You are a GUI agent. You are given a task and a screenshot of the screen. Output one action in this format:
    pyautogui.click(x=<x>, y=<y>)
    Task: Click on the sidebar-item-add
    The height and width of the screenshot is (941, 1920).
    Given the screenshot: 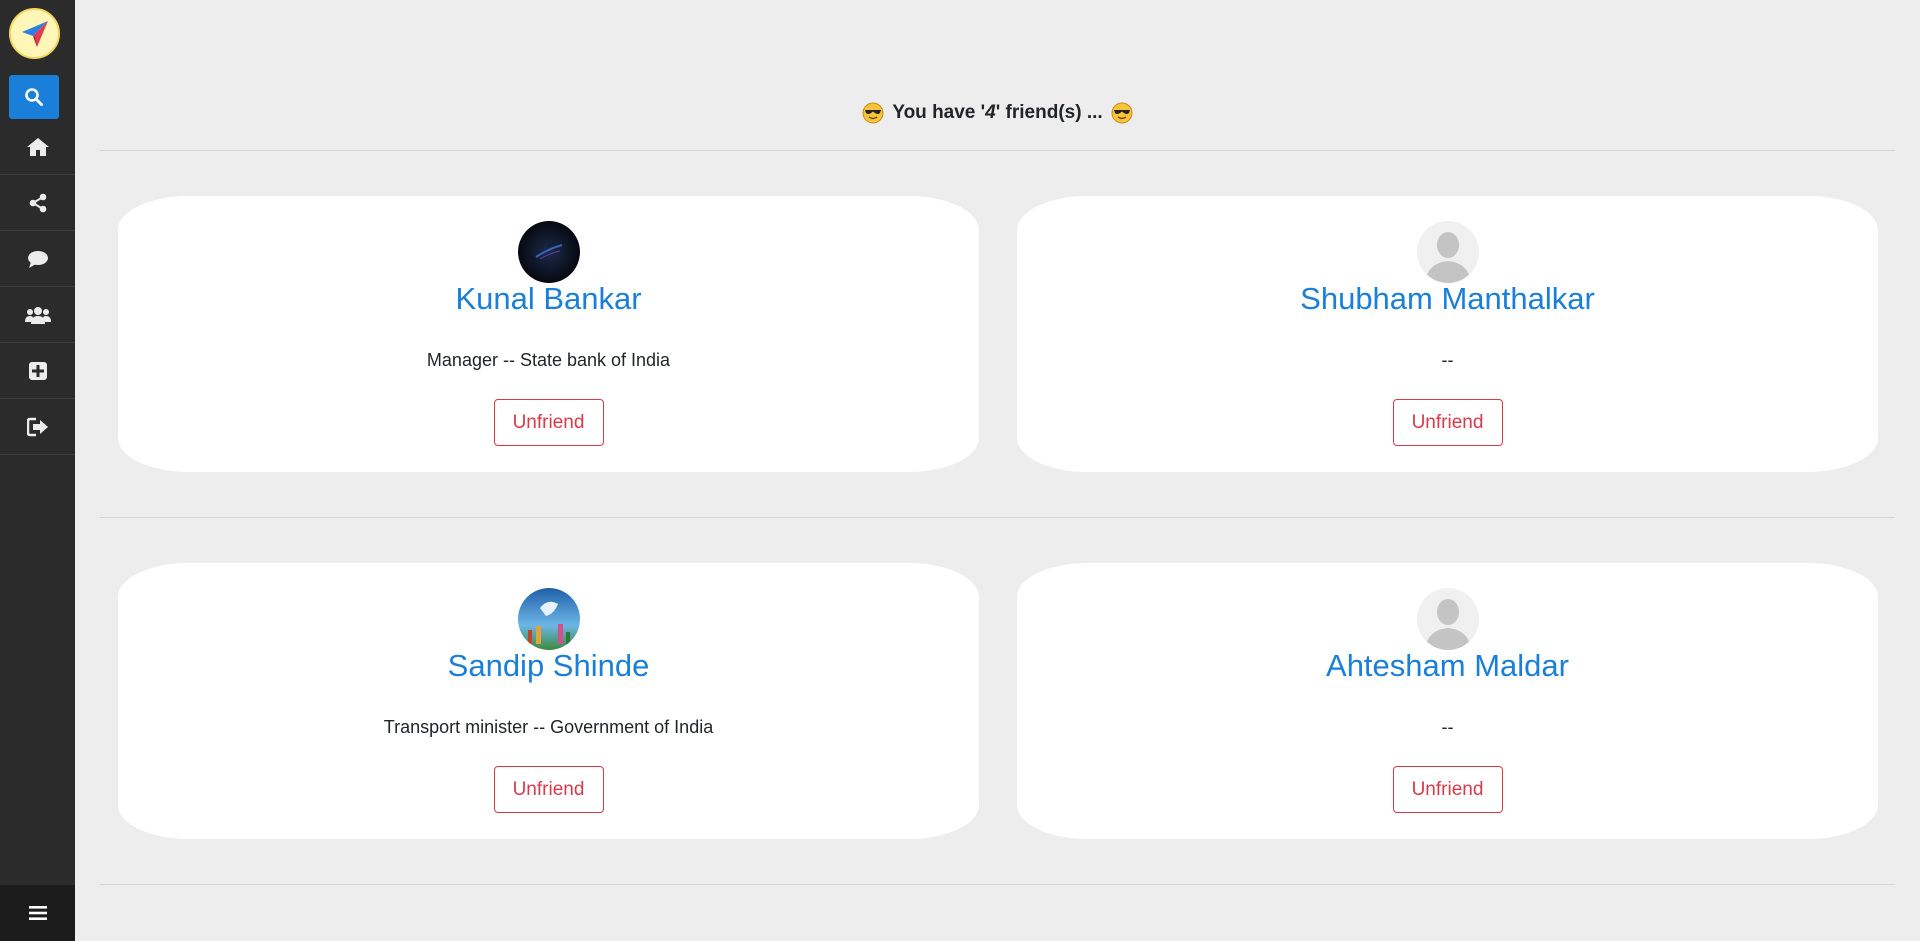 What is the action you would take?
    pyautogui.click(x=37, y=371)
    